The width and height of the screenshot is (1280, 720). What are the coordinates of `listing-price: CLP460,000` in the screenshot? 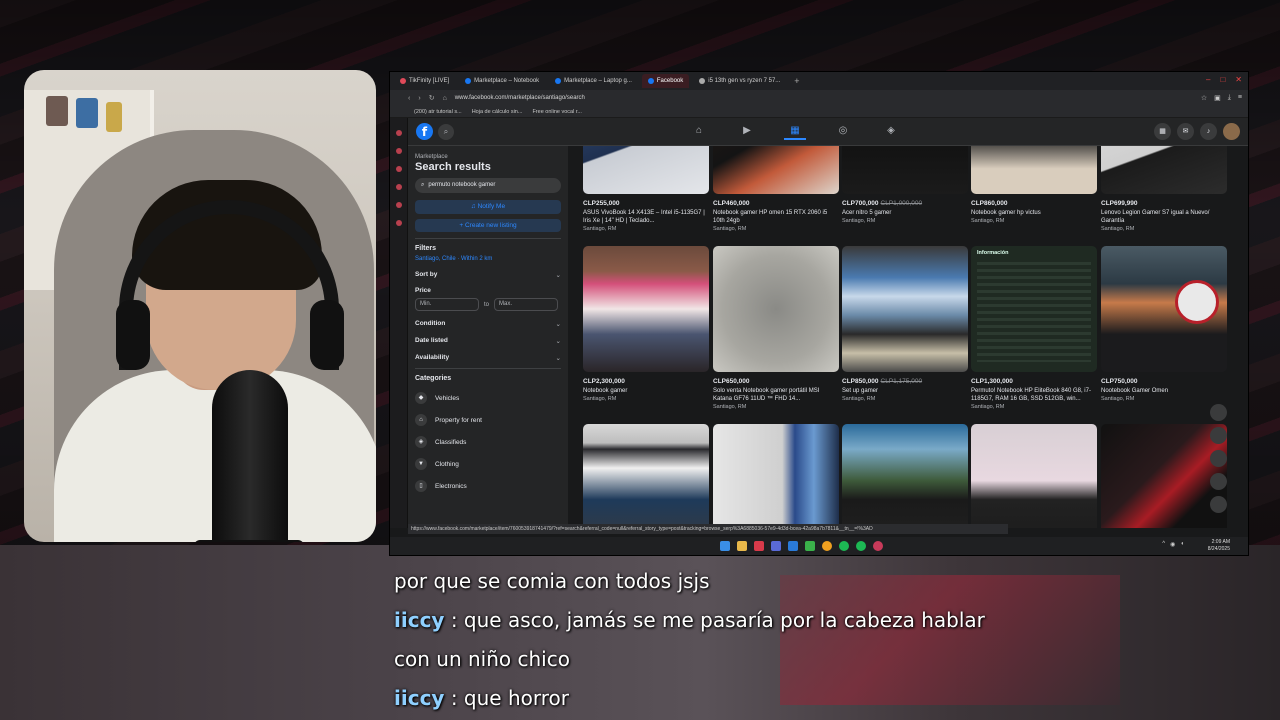 It's located at (776, 203).